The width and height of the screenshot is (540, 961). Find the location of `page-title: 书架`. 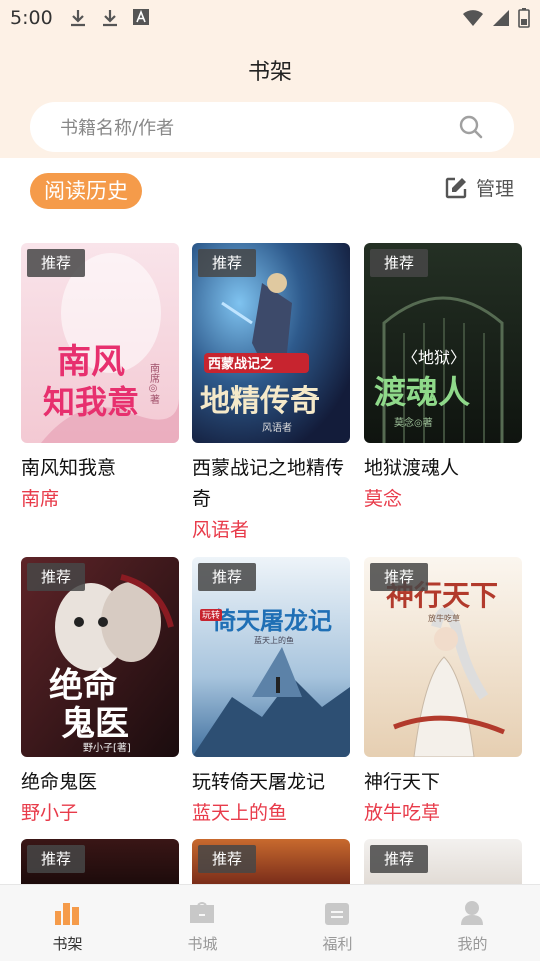

page-title: 书架 is located at coordinates (269, 72).